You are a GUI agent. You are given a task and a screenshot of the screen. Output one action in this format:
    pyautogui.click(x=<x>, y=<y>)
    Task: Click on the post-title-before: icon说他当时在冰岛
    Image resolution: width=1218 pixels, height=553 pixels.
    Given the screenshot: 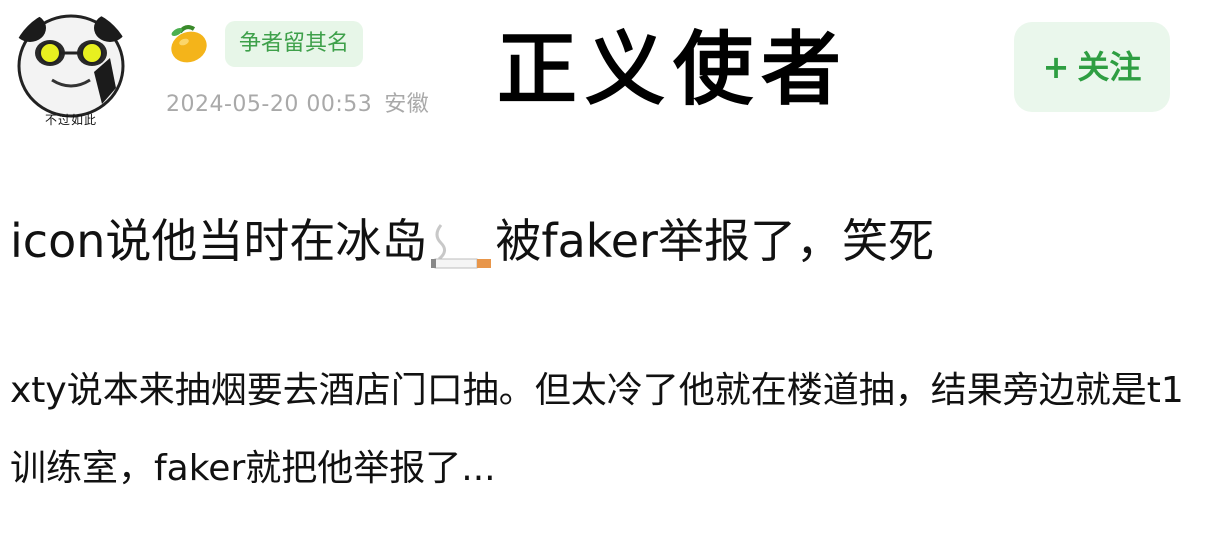 What is the action you would take?
    pyautogui.click(x=219, y=241)
    